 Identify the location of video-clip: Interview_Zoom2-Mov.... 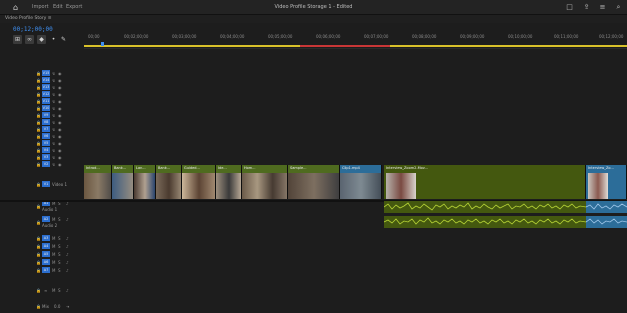
(485, 182).